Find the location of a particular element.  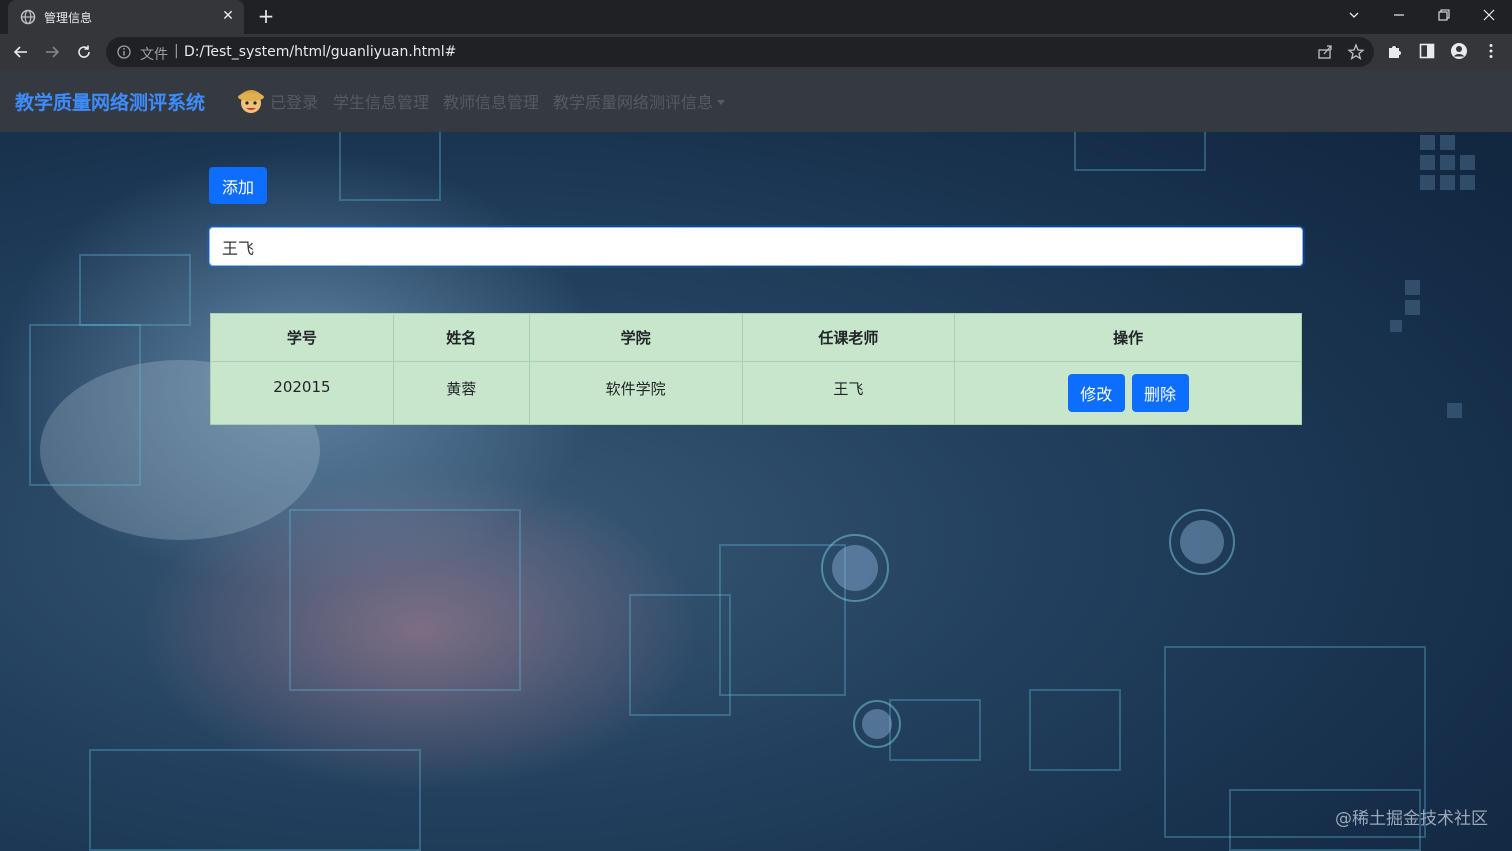

caret-down-icon is located at coordinates (721, 102).